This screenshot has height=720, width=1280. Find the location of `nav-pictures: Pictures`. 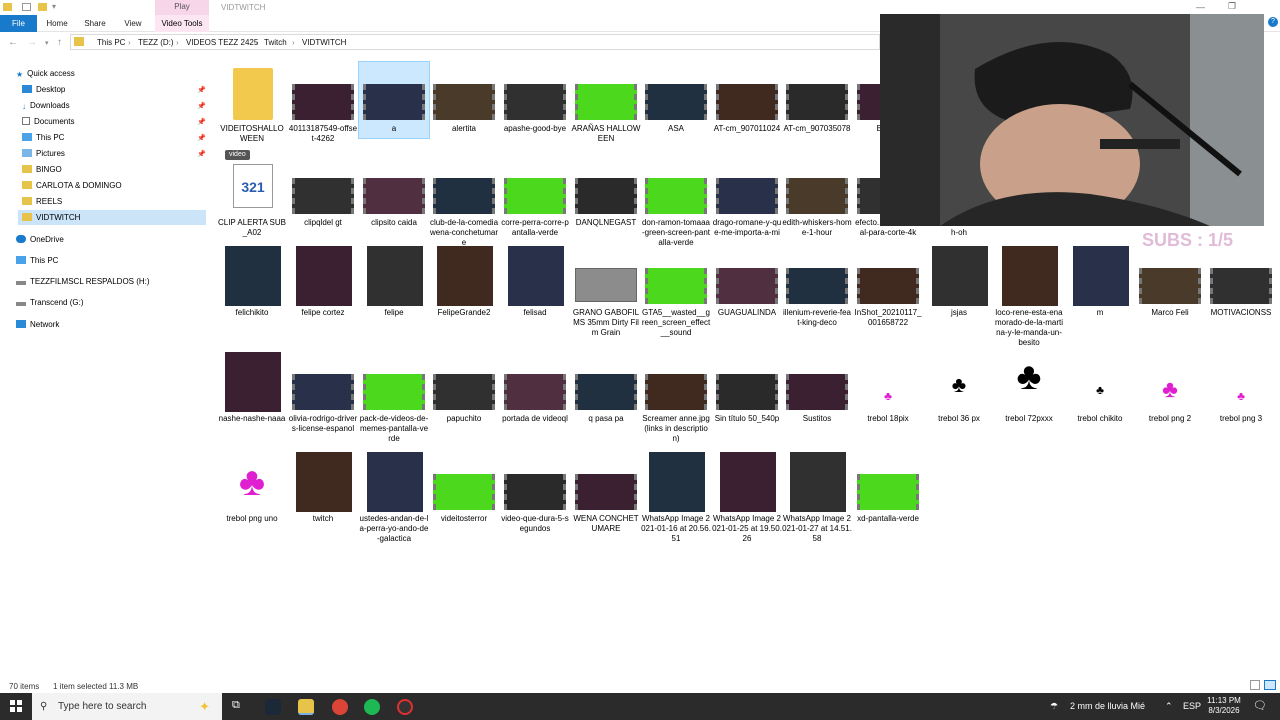

nav-pictures: Pictures is located at coordinates (43, 153).